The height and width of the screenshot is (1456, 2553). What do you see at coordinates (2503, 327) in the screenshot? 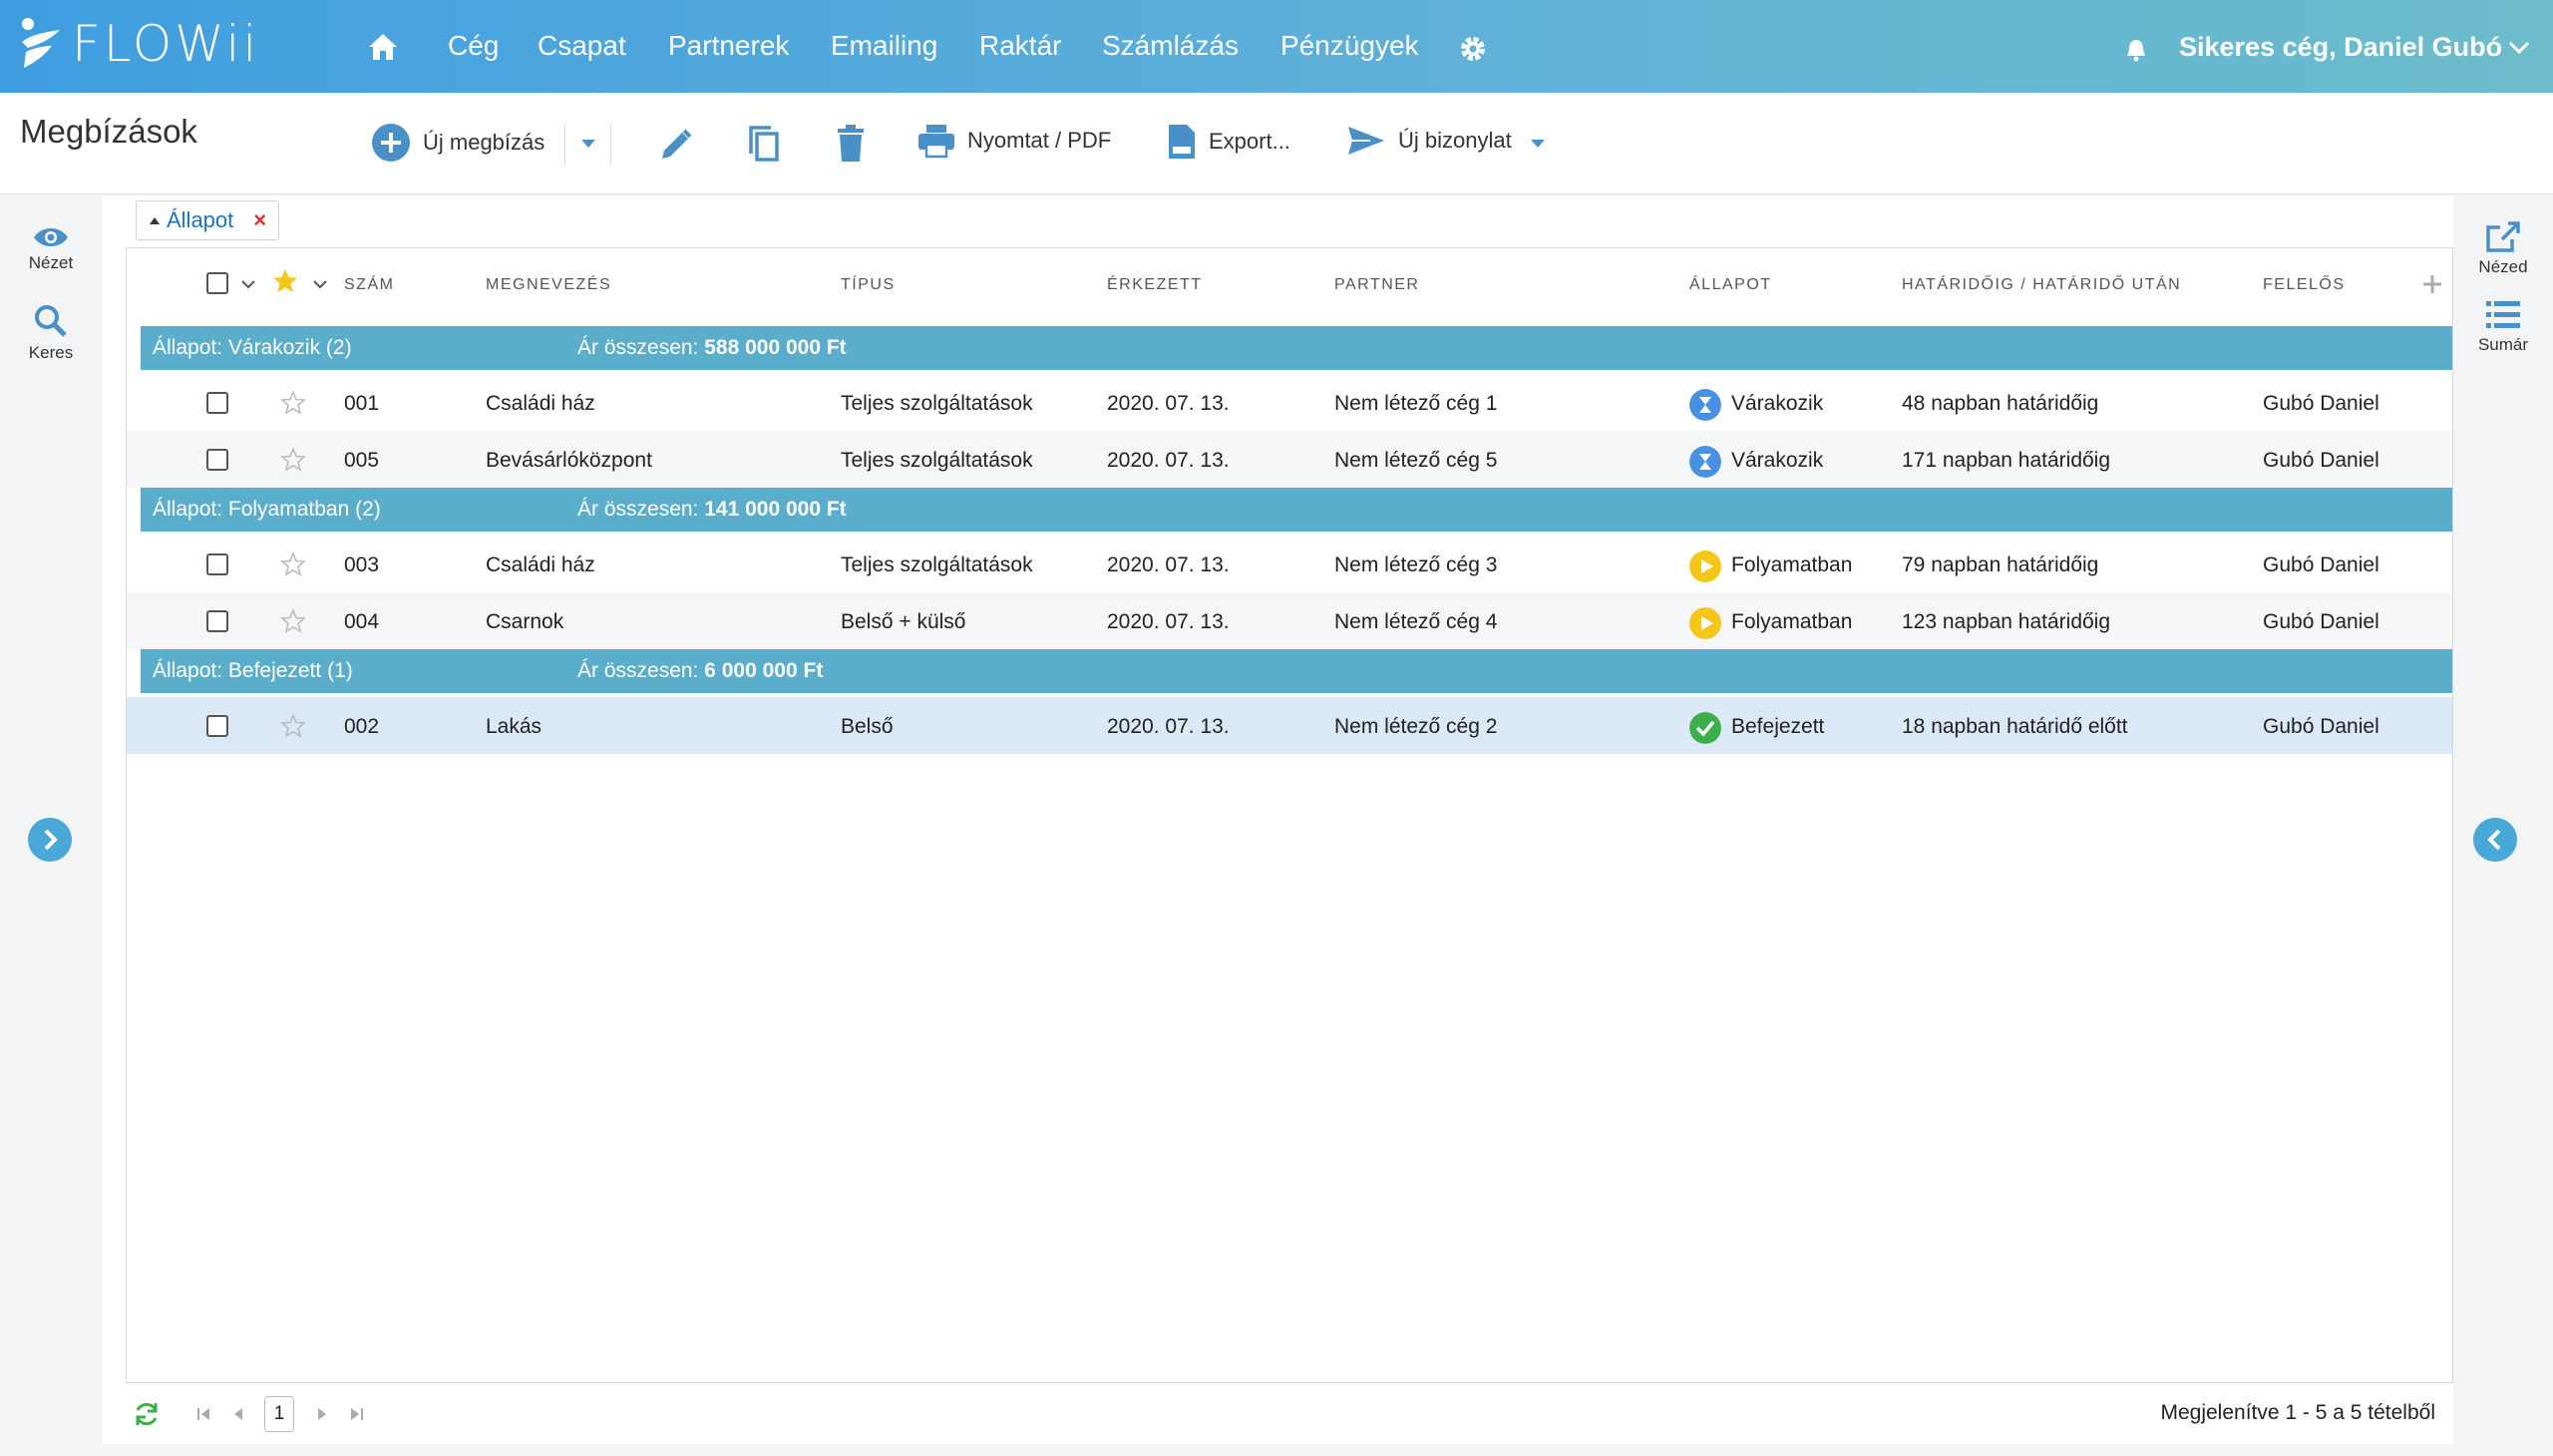
I see `summary-button: Sumár` at bounding box center [2503, 327].